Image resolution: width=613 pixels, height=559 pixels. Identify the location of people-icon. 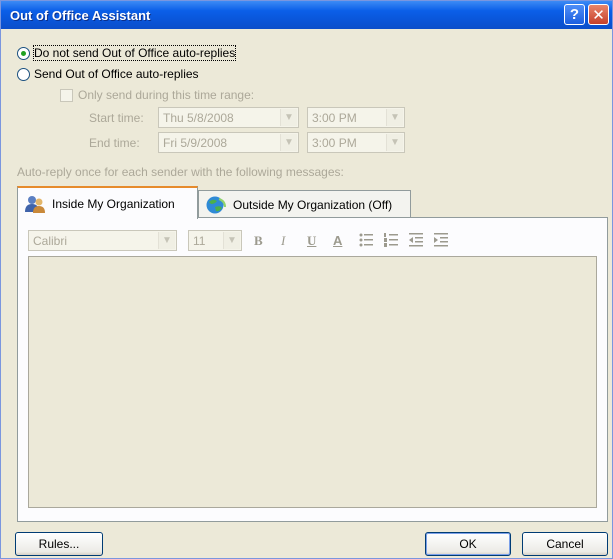
(35, 204).